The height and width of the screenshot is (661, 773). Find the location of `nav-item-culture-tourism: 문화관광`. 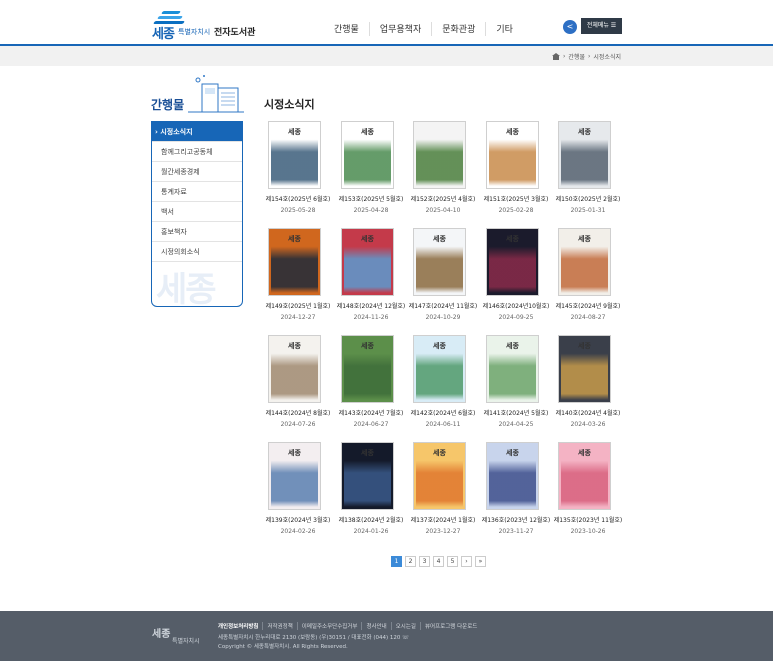

nav-item-culture-tourism: 문화관광 is located at coordinates (458, 29).